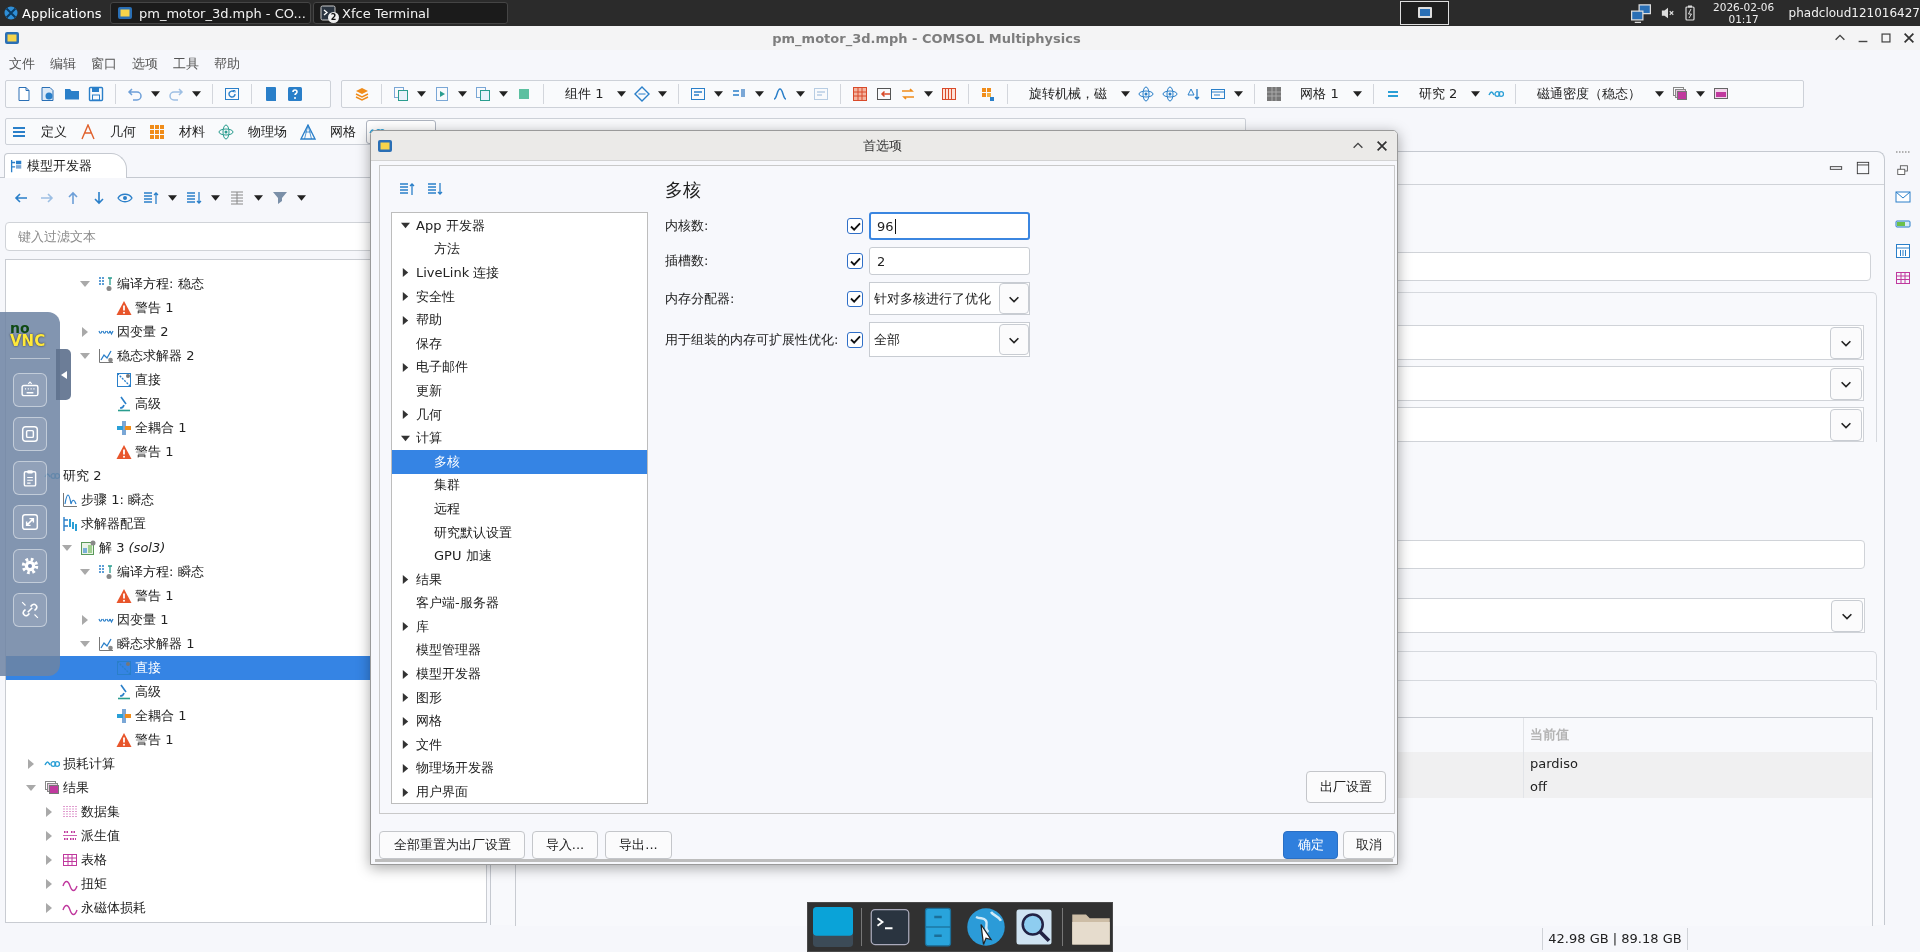  What do you see at coordinates (780, 94) in the screenshot?
I see `curve-icon` at bounding box center [780, 94].